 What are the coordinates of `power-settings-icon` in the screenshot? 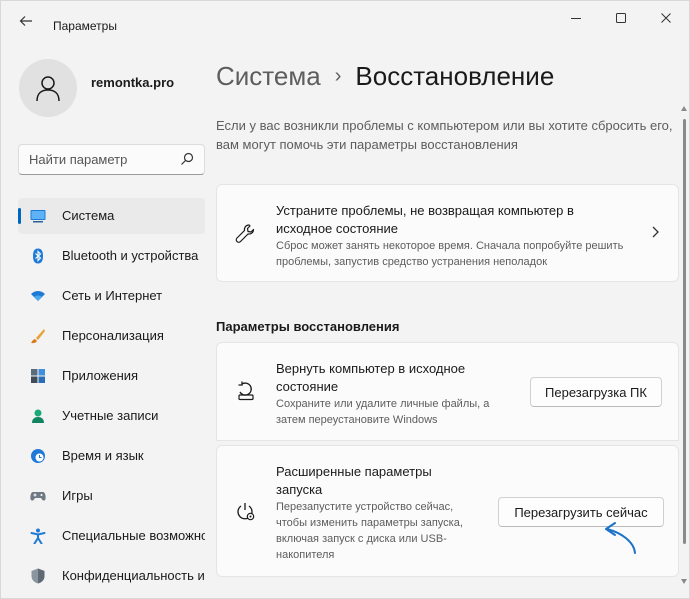 It's located at (246, 512).